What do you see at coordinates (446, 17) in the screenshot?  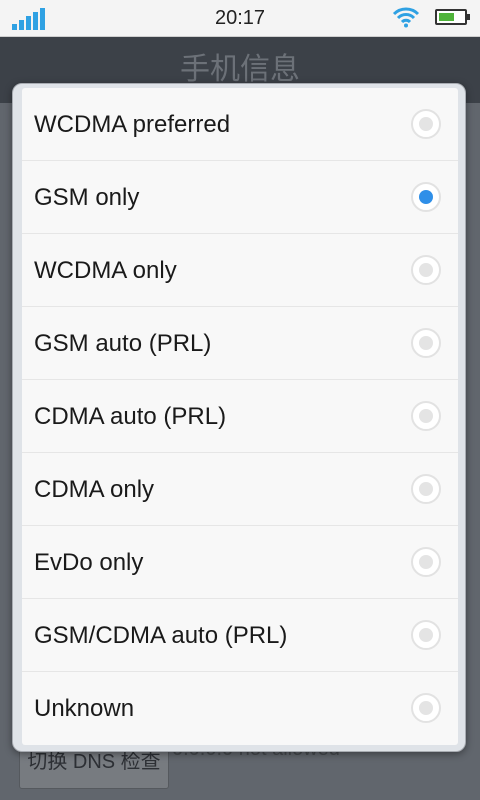 I see `battery-level` at bounding box center [446, 17].